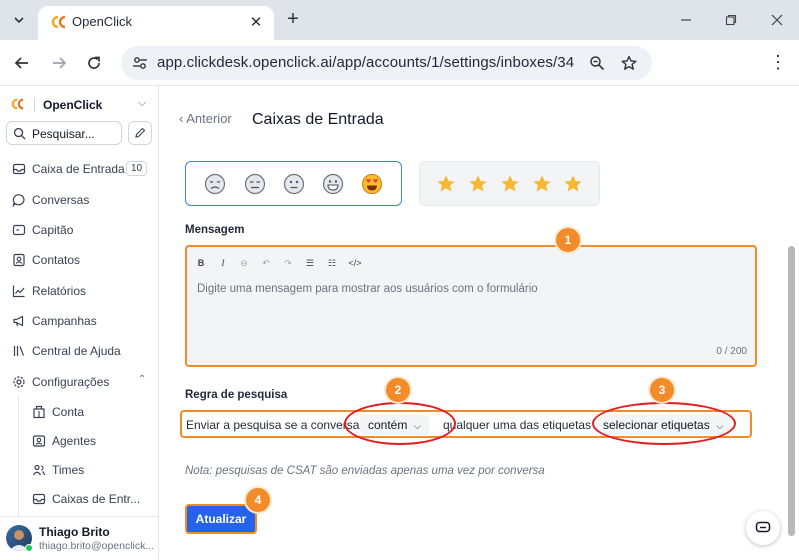  Describe the element at coordinates (201, 263) in the screenshot. I see `bold-icon: B` at that location.